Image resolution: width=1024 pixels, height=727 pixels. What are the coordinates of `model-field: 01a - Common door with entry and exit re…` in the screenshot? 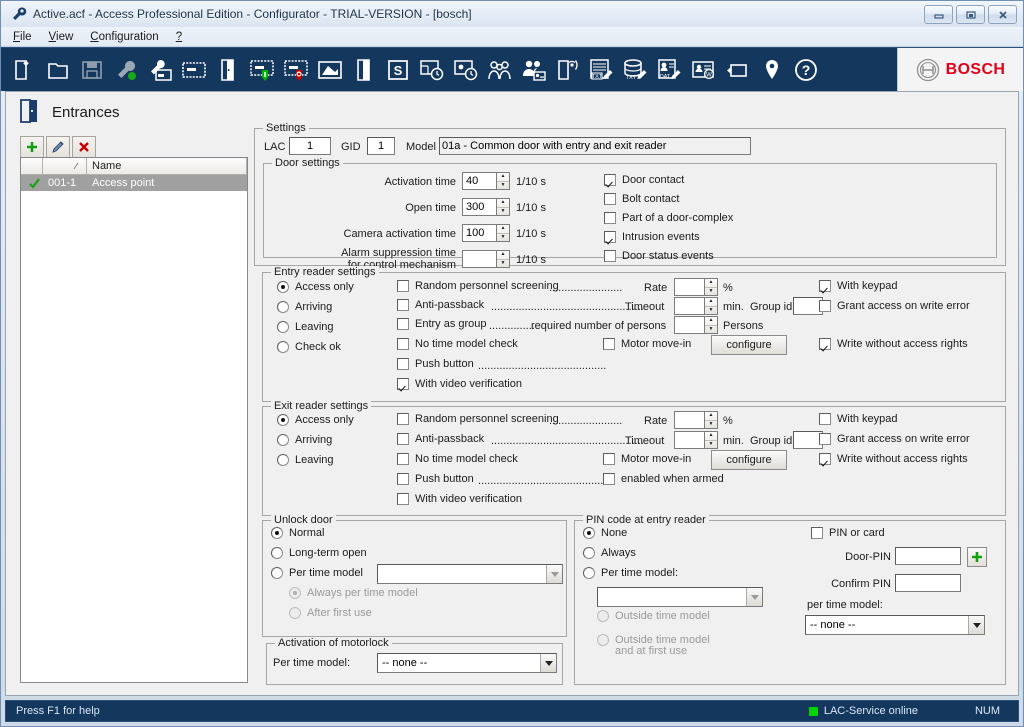 It's located at (595, 146).